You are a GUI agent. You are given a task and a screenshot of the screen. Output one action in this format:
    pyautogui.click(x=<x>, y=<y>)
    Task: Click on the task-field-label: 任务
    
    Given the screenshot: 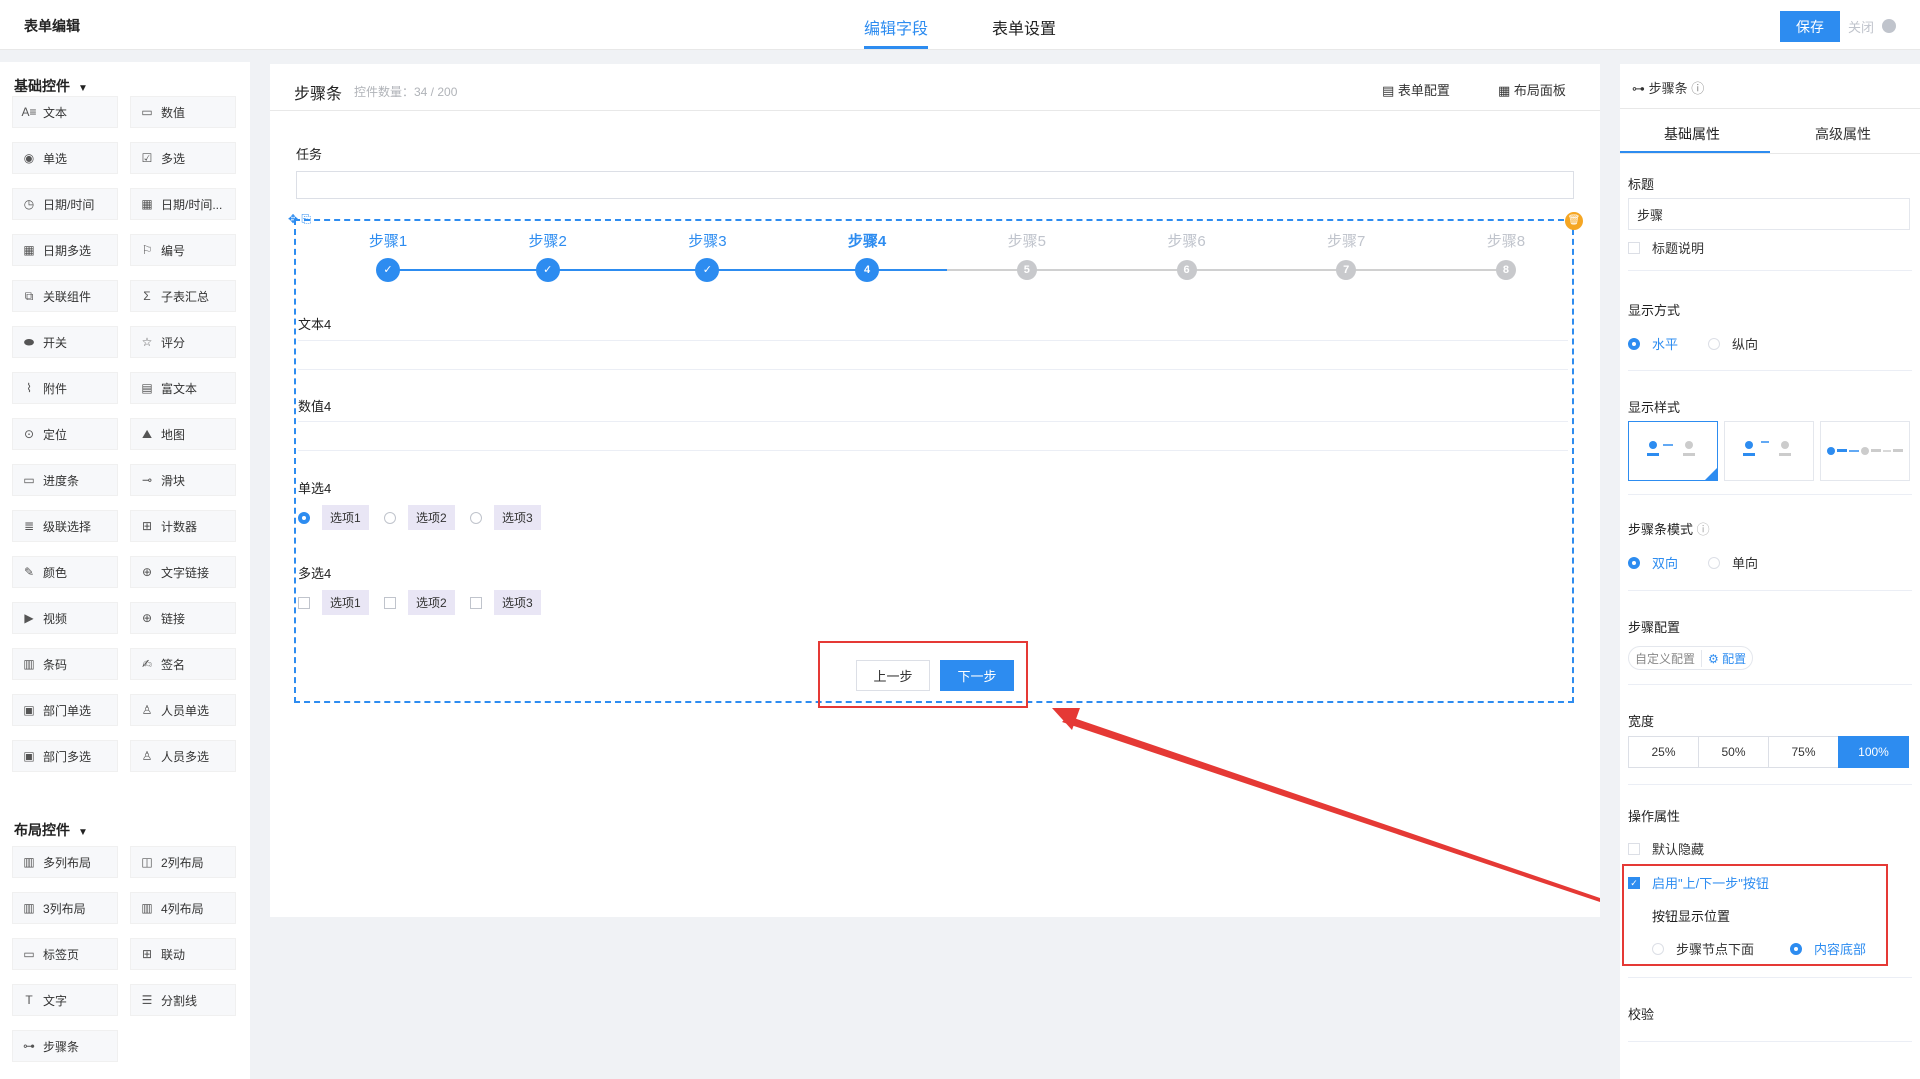 What is the action you would take?
    pyautogui.click(x=309, y=154)
    